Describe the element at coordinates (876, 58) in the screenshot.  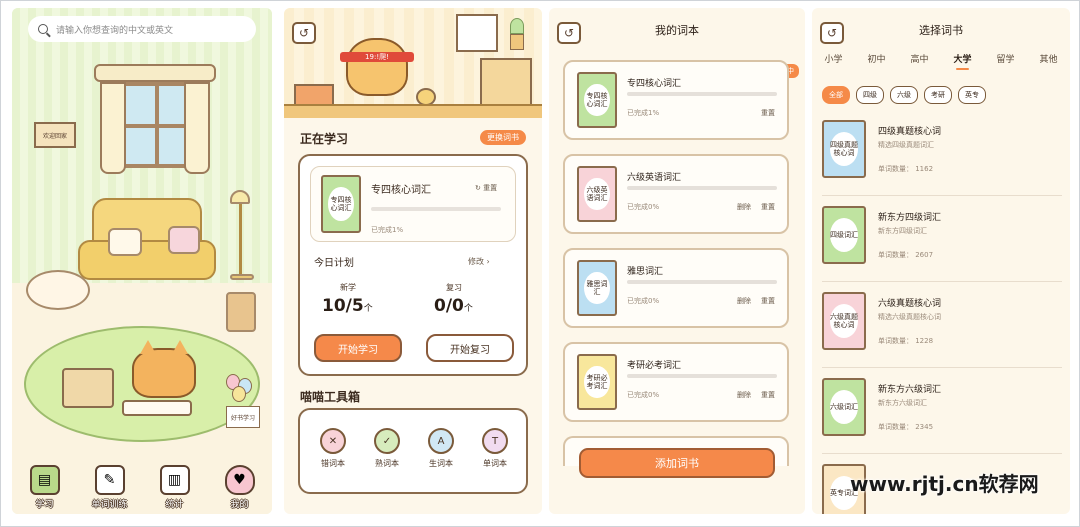
I see `tab-junior: 初中` at that location.